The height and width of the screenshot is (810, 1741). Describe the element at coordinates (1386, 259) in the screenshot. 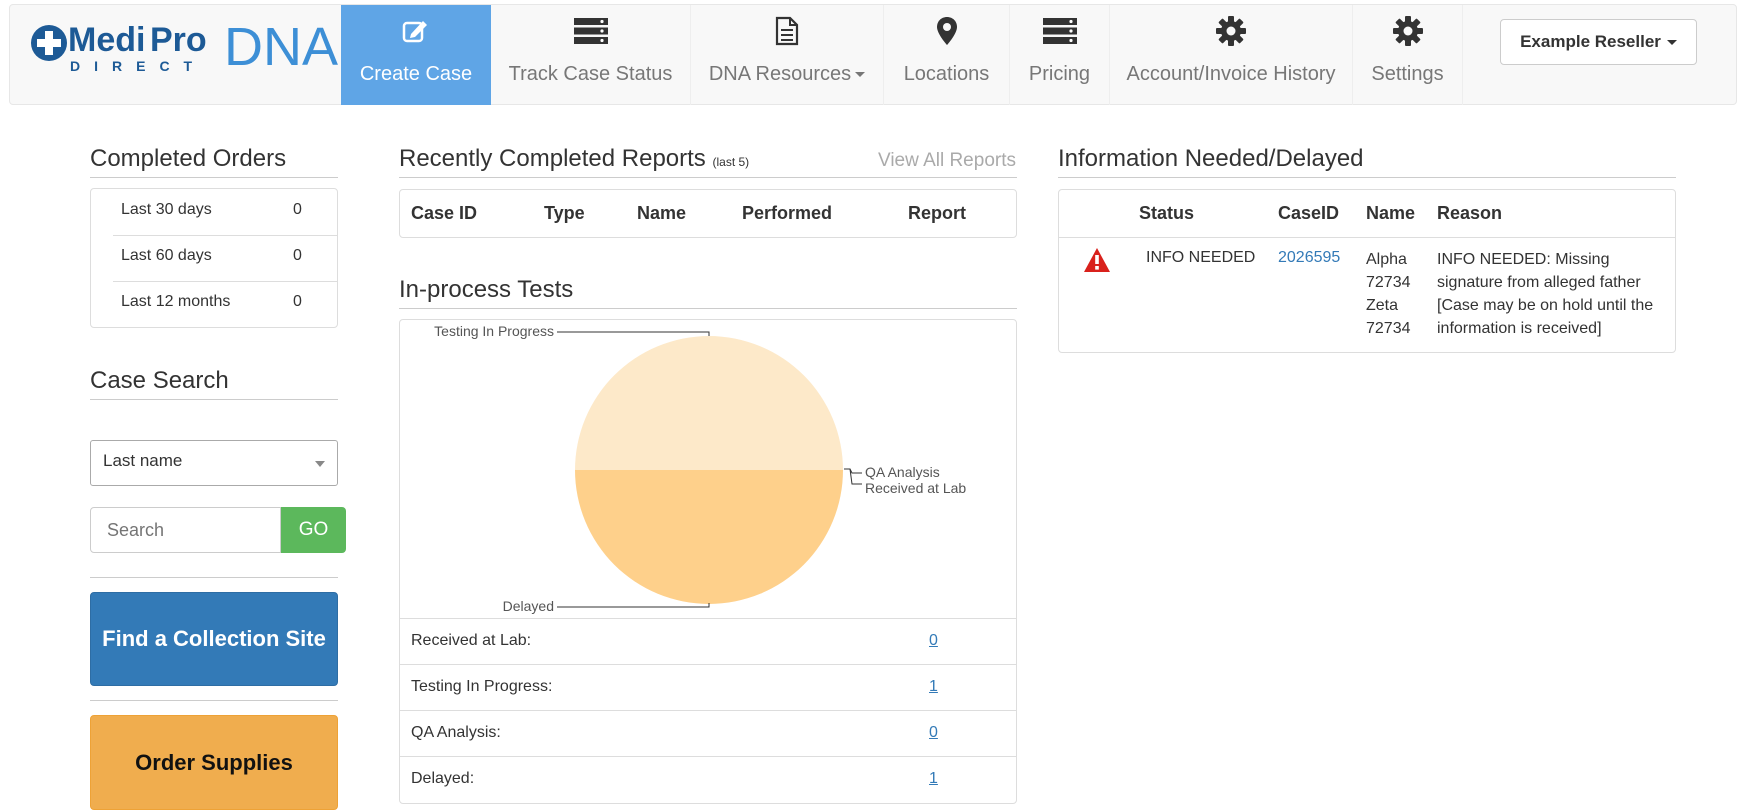

I see `name-line: Alpha` at that location.